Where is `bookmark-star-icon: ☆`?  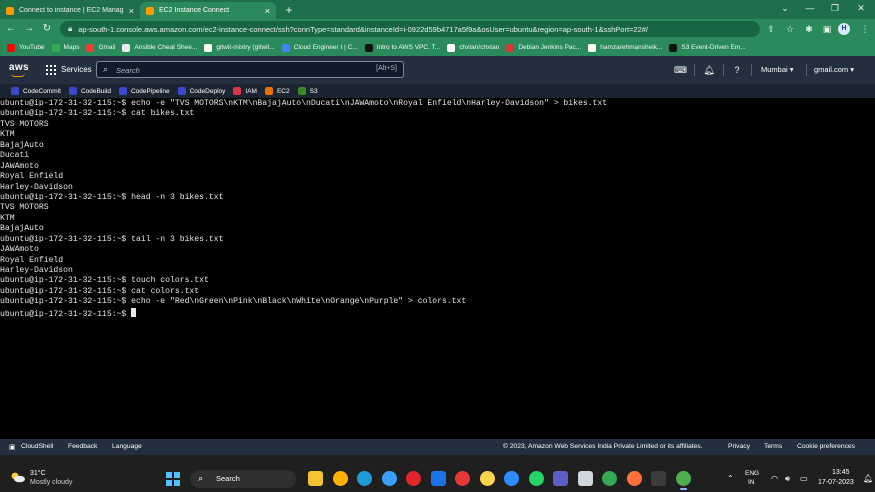
bookmark-star-icon: ☆ is located at coordinates (790, 29).